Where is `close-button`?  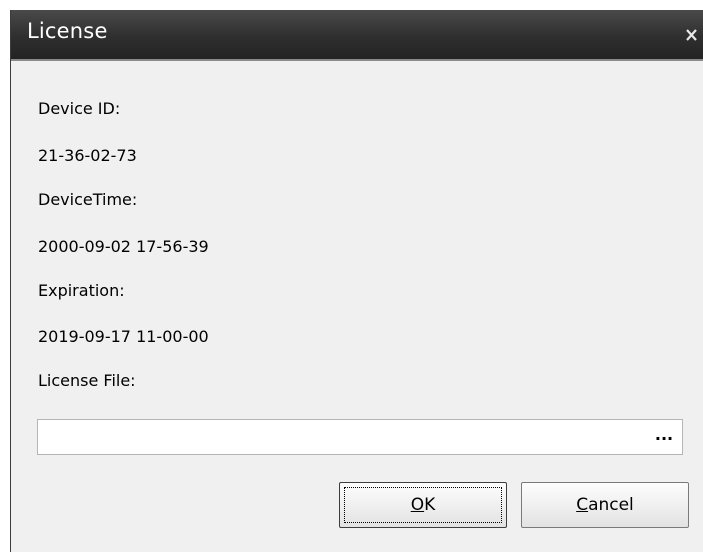 close-button is located at coordinates (691, 31).